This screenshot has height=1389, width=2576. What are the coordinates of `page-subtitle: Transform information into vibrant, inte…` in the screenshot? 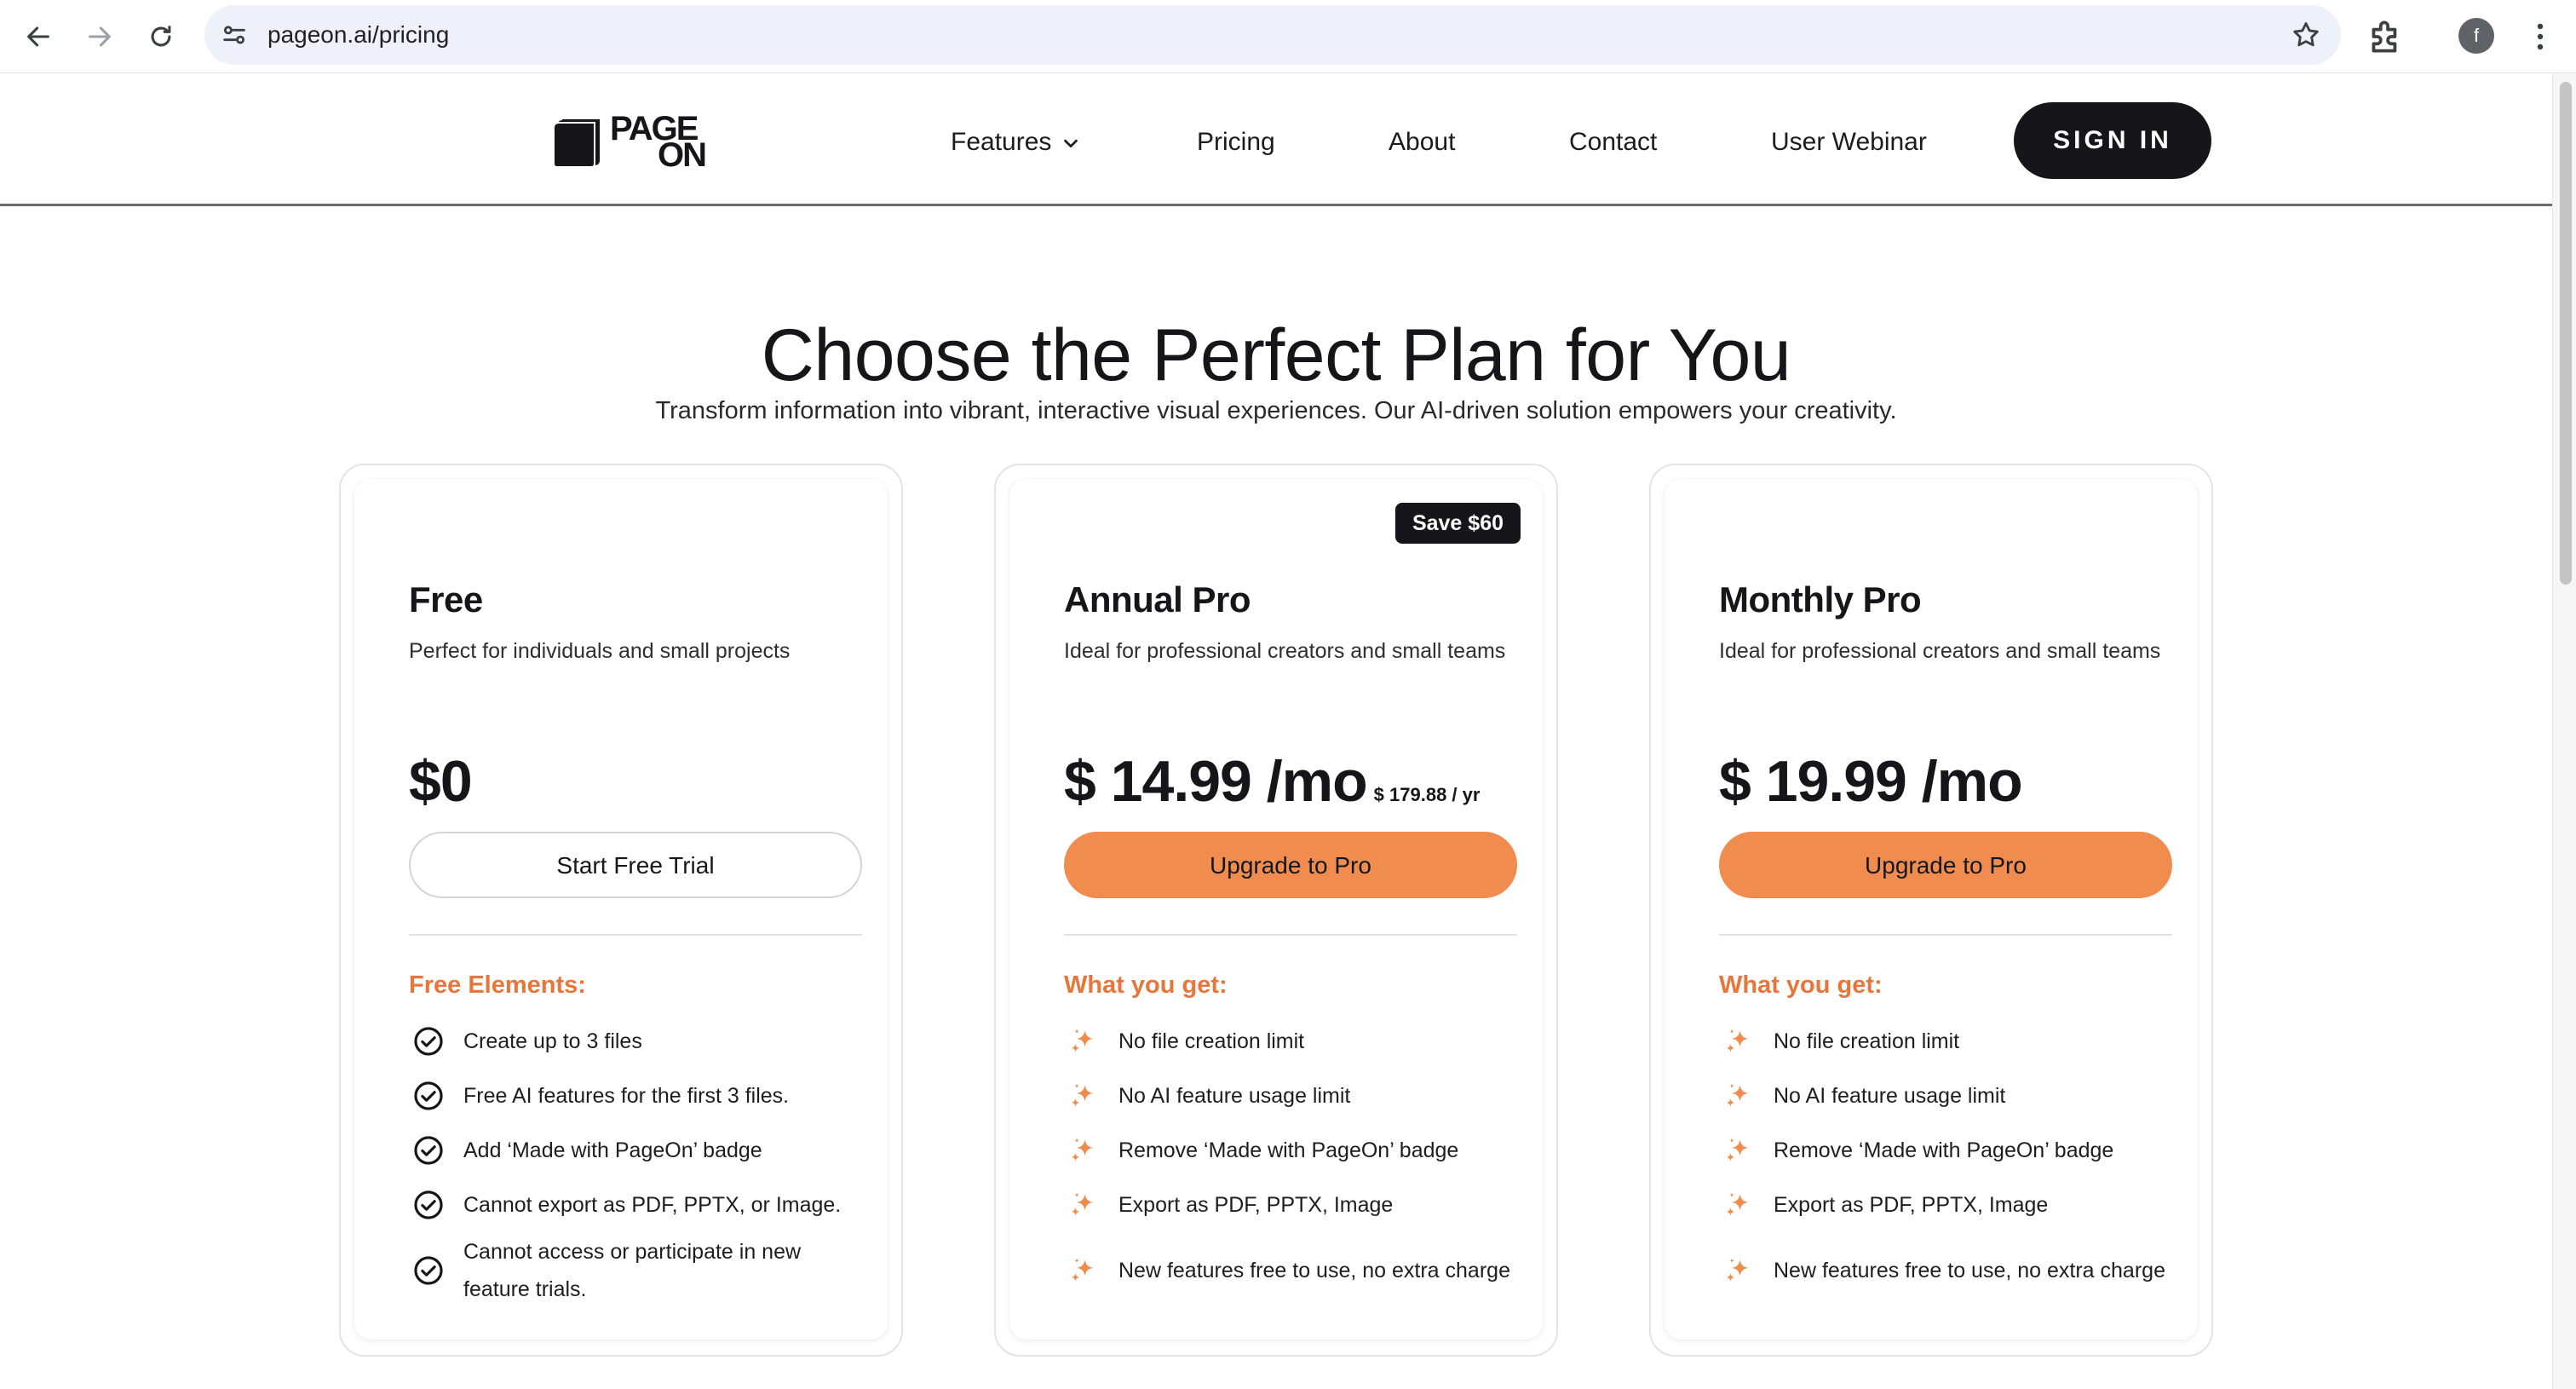 It's located at (1276, 410).